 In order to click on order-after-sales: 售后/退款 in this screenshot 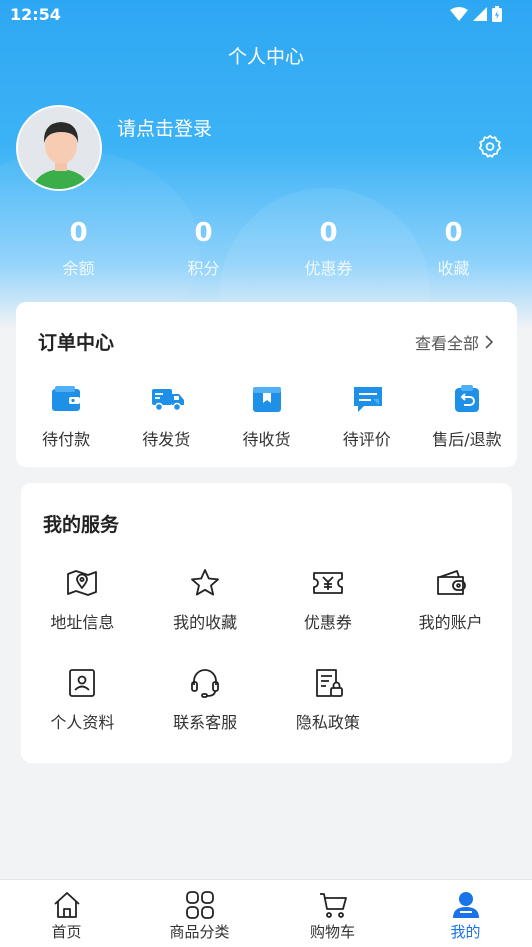, I will do `click(467, 417)`.